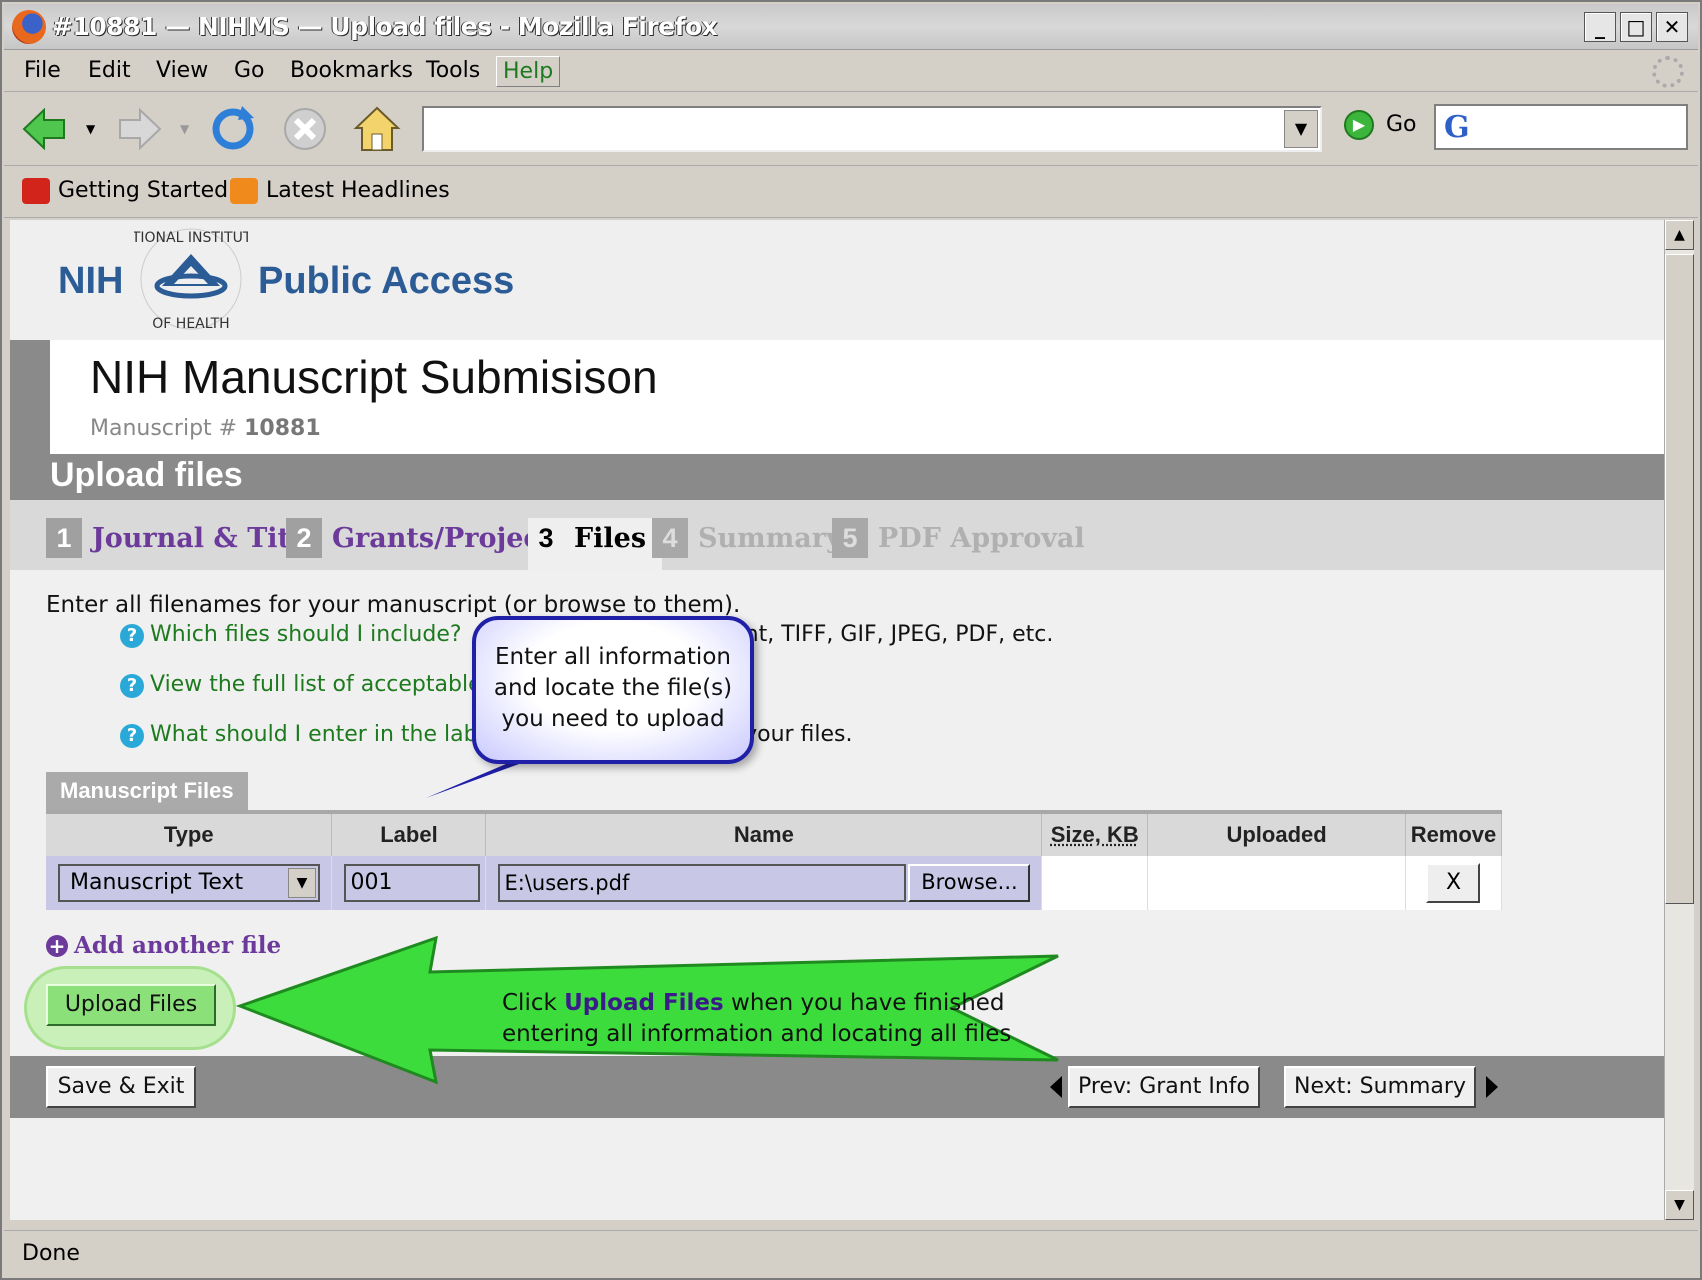 The height and width of the screenshot is (1280, 1702). I want to click on bookmark-latest-headlines: Latest Headlines, so click(340, 191).